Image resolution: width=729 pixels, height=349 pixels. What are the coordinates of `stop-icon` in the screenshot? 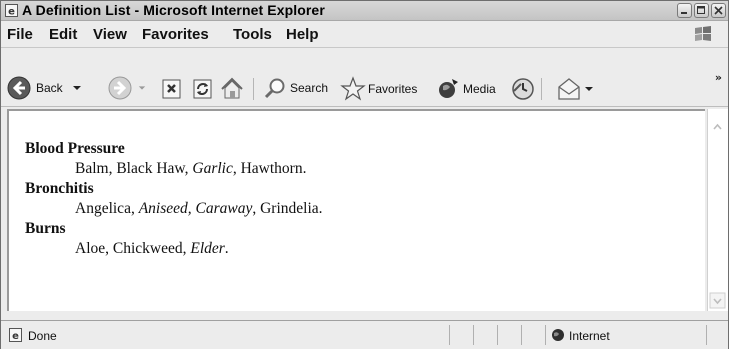 It's located at (171, 89).